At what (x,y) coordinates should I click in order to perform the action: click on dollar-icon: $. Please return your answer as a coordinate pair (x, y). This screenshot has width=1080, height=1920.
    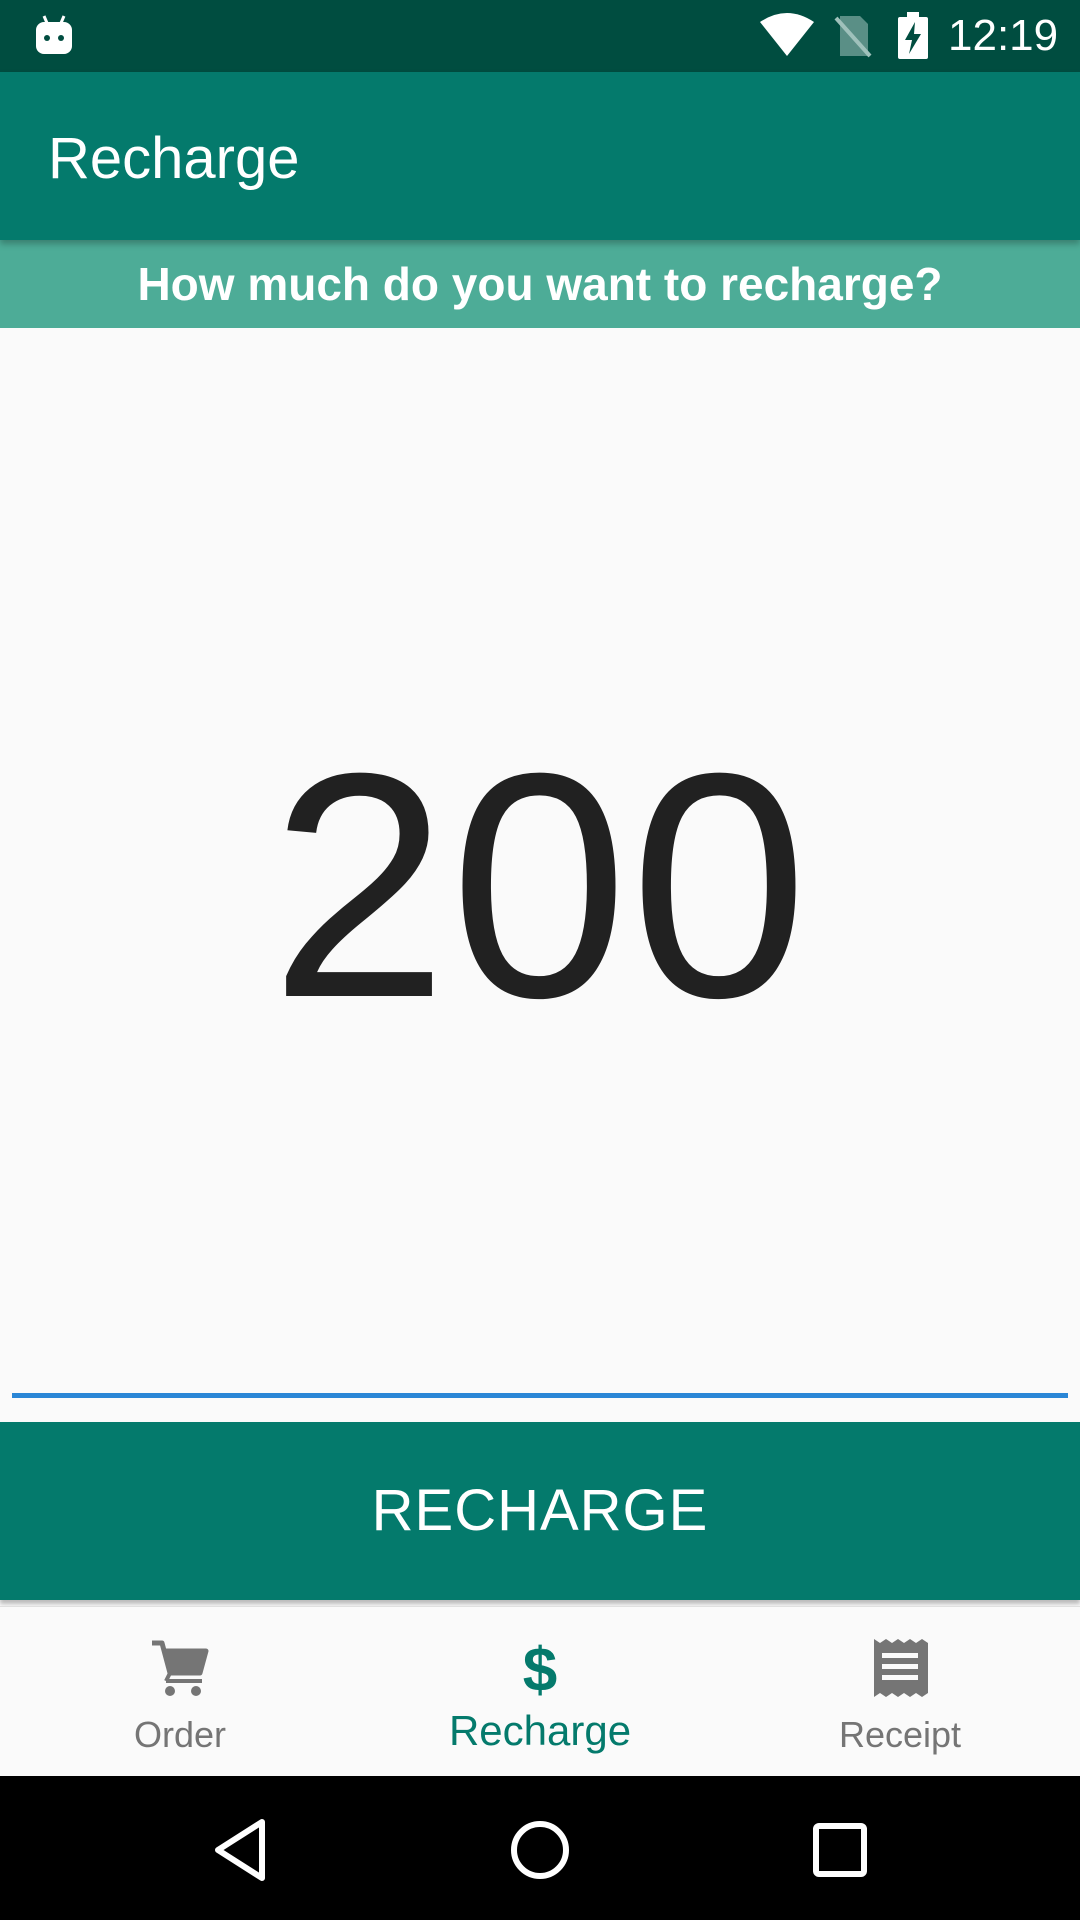
    Looking at the image, I should click on (540, 1668).